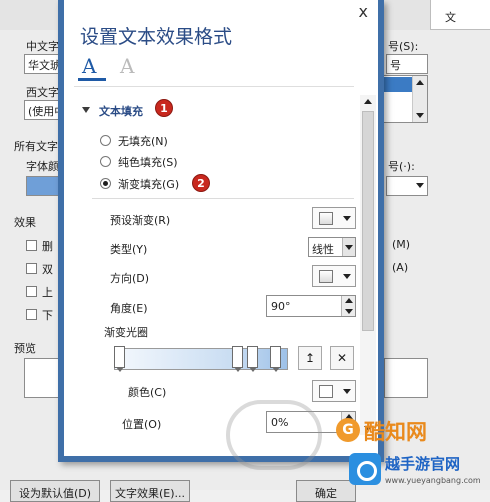  I want to click on gradient-stops-bar, so click(201, 359).